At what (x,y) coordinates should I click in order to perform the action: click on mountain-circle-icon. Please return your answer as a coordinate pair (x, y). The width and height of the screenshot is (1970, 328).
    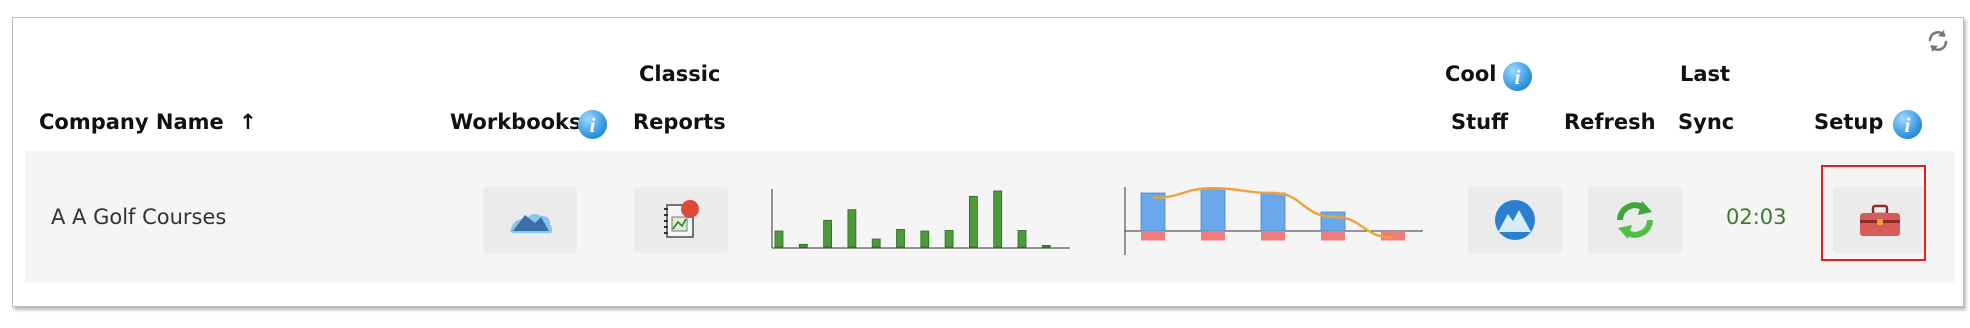
    Looking at the image, I should click on (1515, 220).